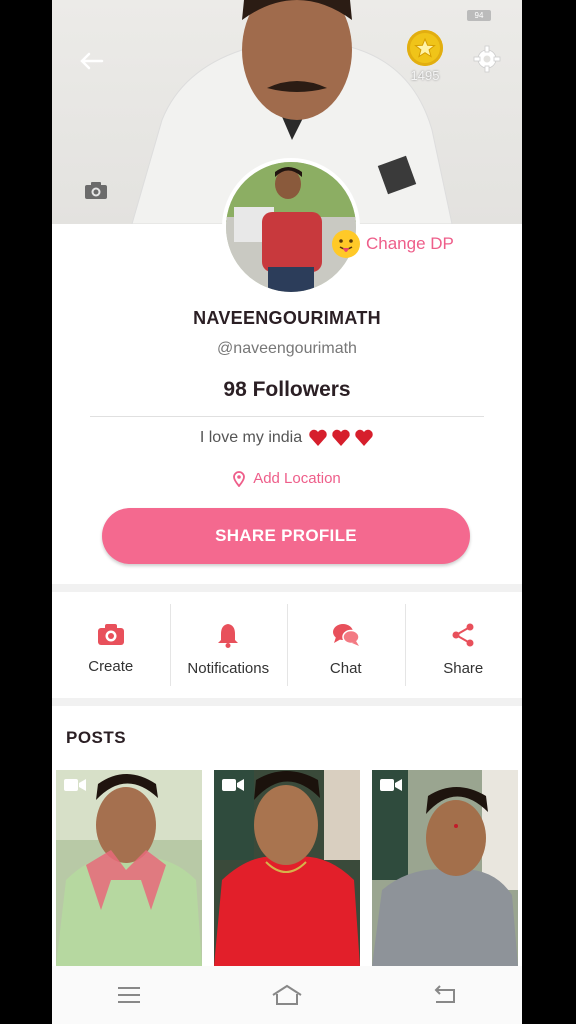 Image resolution: width=576 pixels, height=1024 pixels. I want to click on gear-icon, so click(487, 59).